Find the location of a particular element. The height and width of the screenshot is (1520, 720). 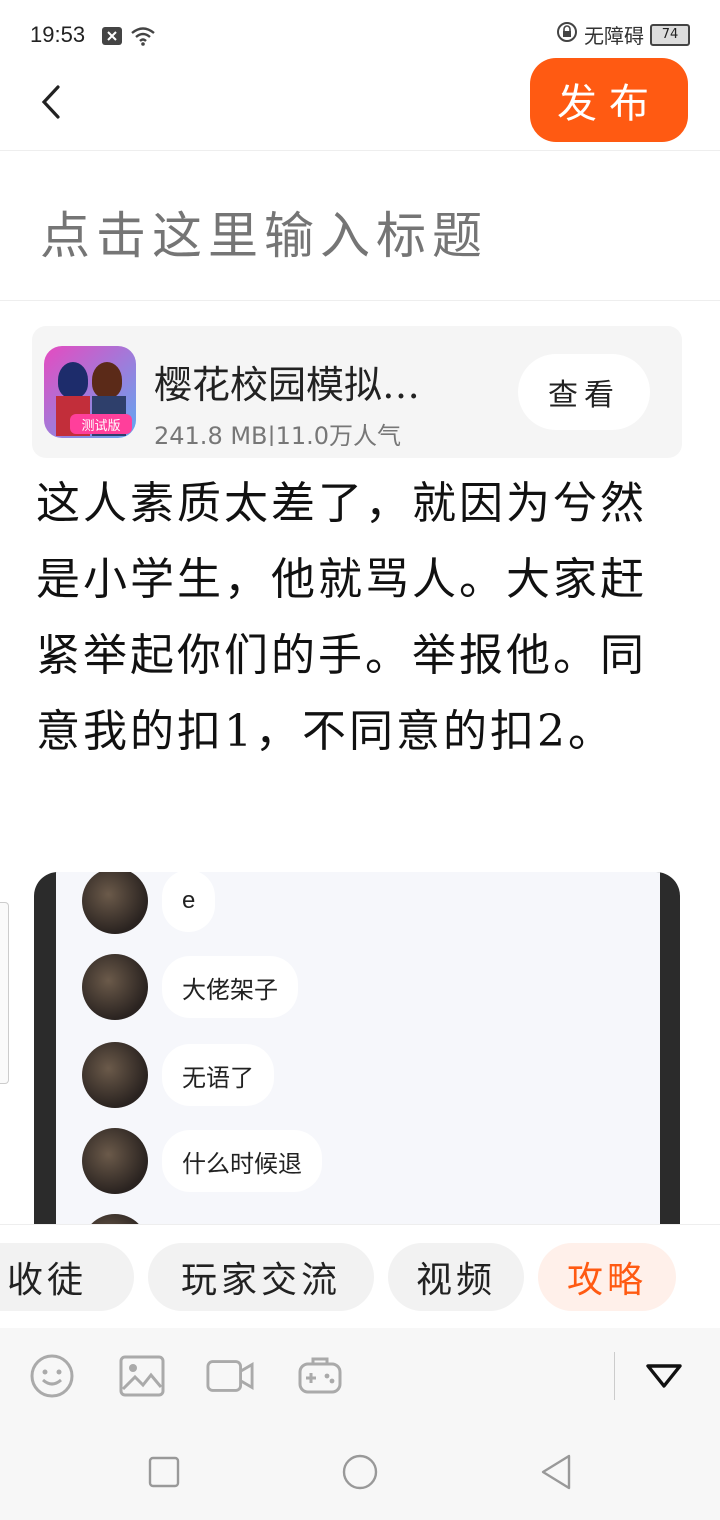

battery-indicator: 74 is located at coordinates (670, 34).